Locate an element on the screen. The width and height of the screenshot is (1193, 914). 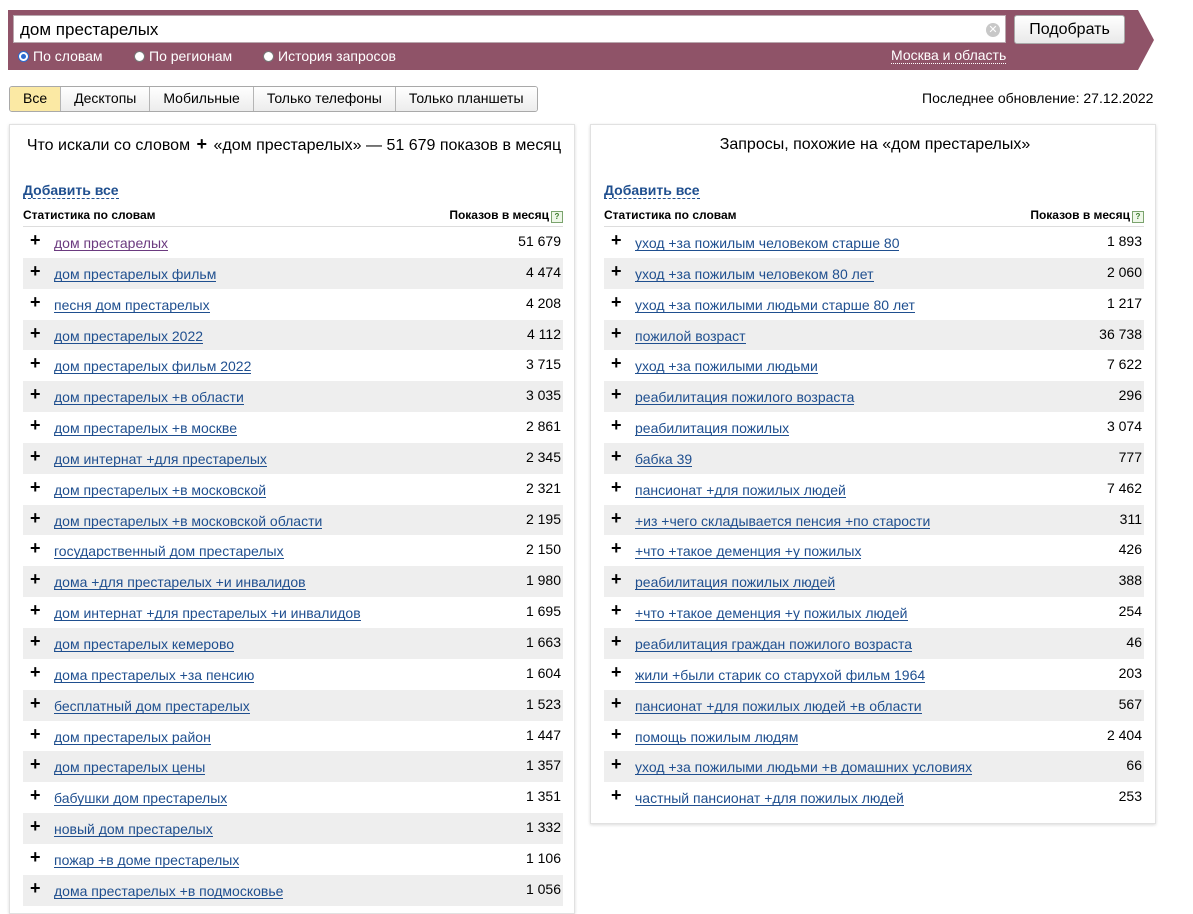
tab-tablets-only: Только планшеты is located at coordinates (466, 99).